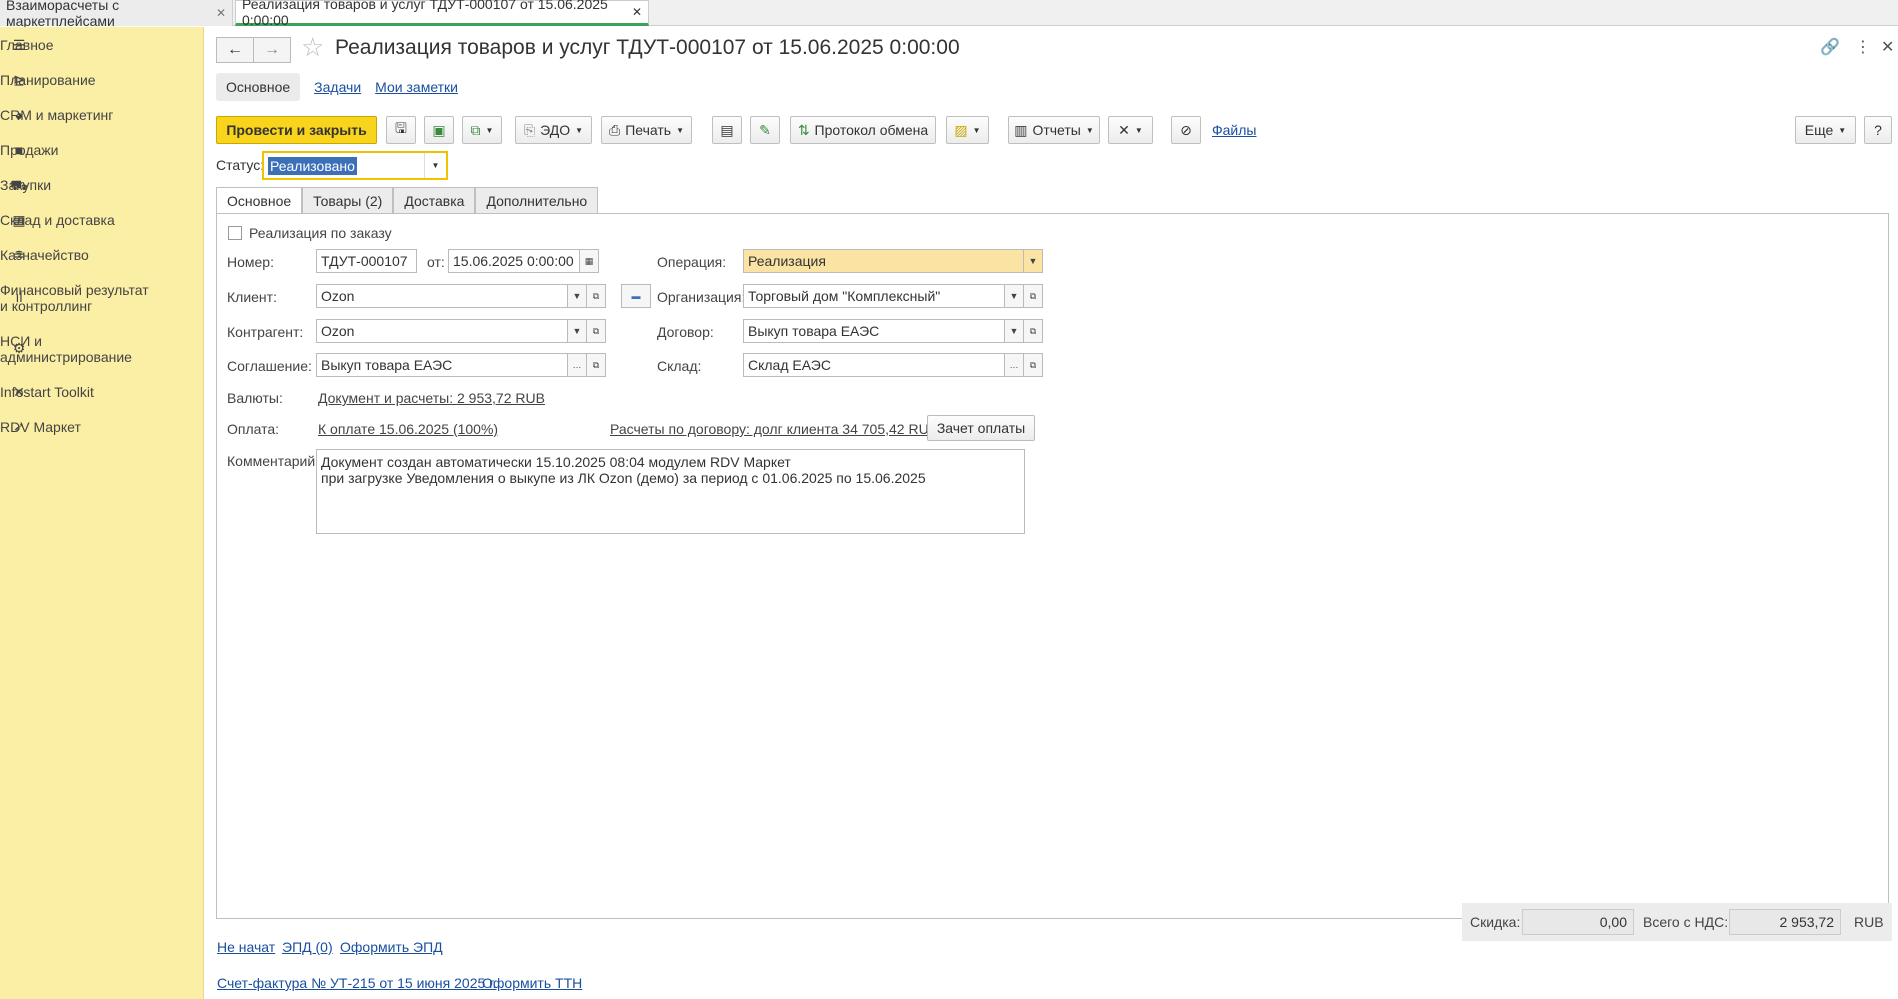  What do you see at coordinates (765, 130) in the screenshot?
I see `edit-button: ✎` at bounding box center [765, 130].